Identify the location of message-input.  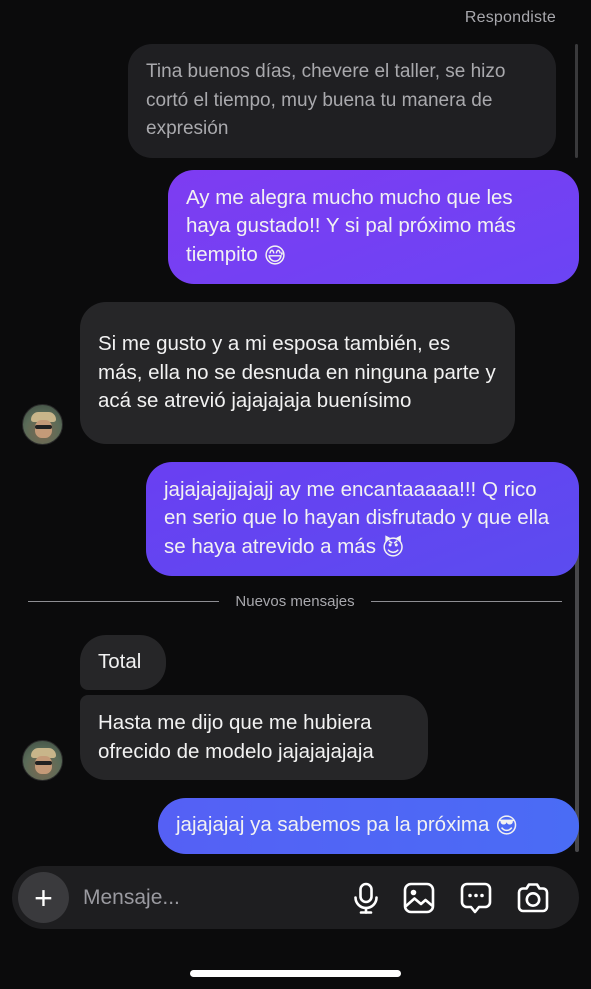
(213, 898).